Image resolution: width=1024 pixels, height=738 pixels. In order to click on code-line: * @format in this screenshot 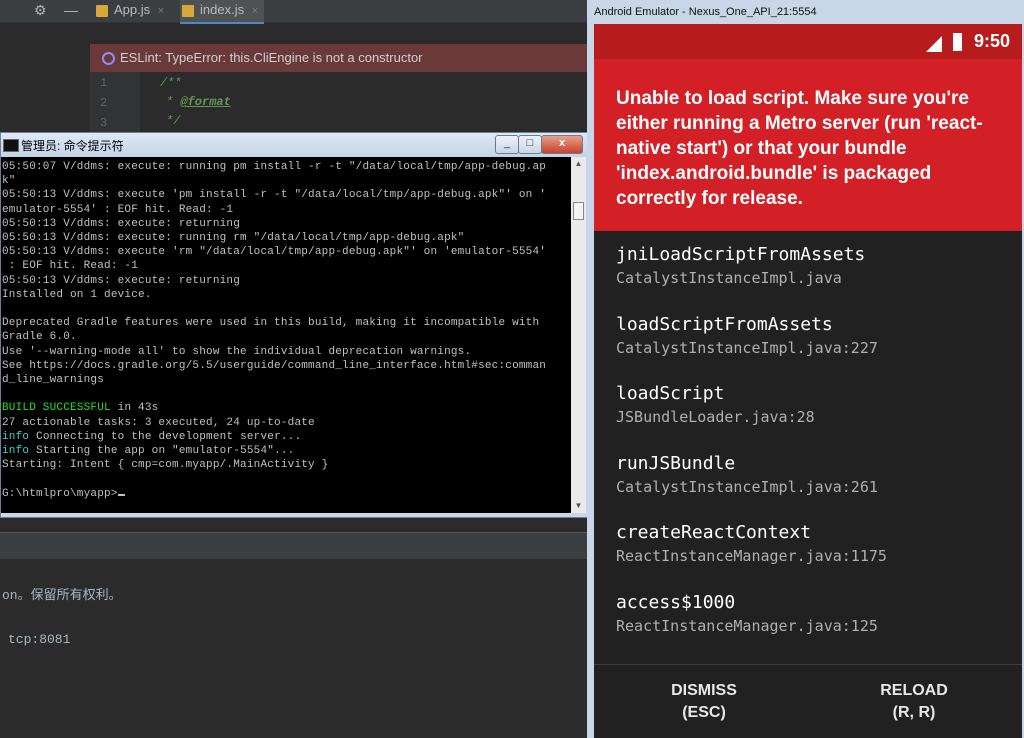, I will do `click(198, 102)`.